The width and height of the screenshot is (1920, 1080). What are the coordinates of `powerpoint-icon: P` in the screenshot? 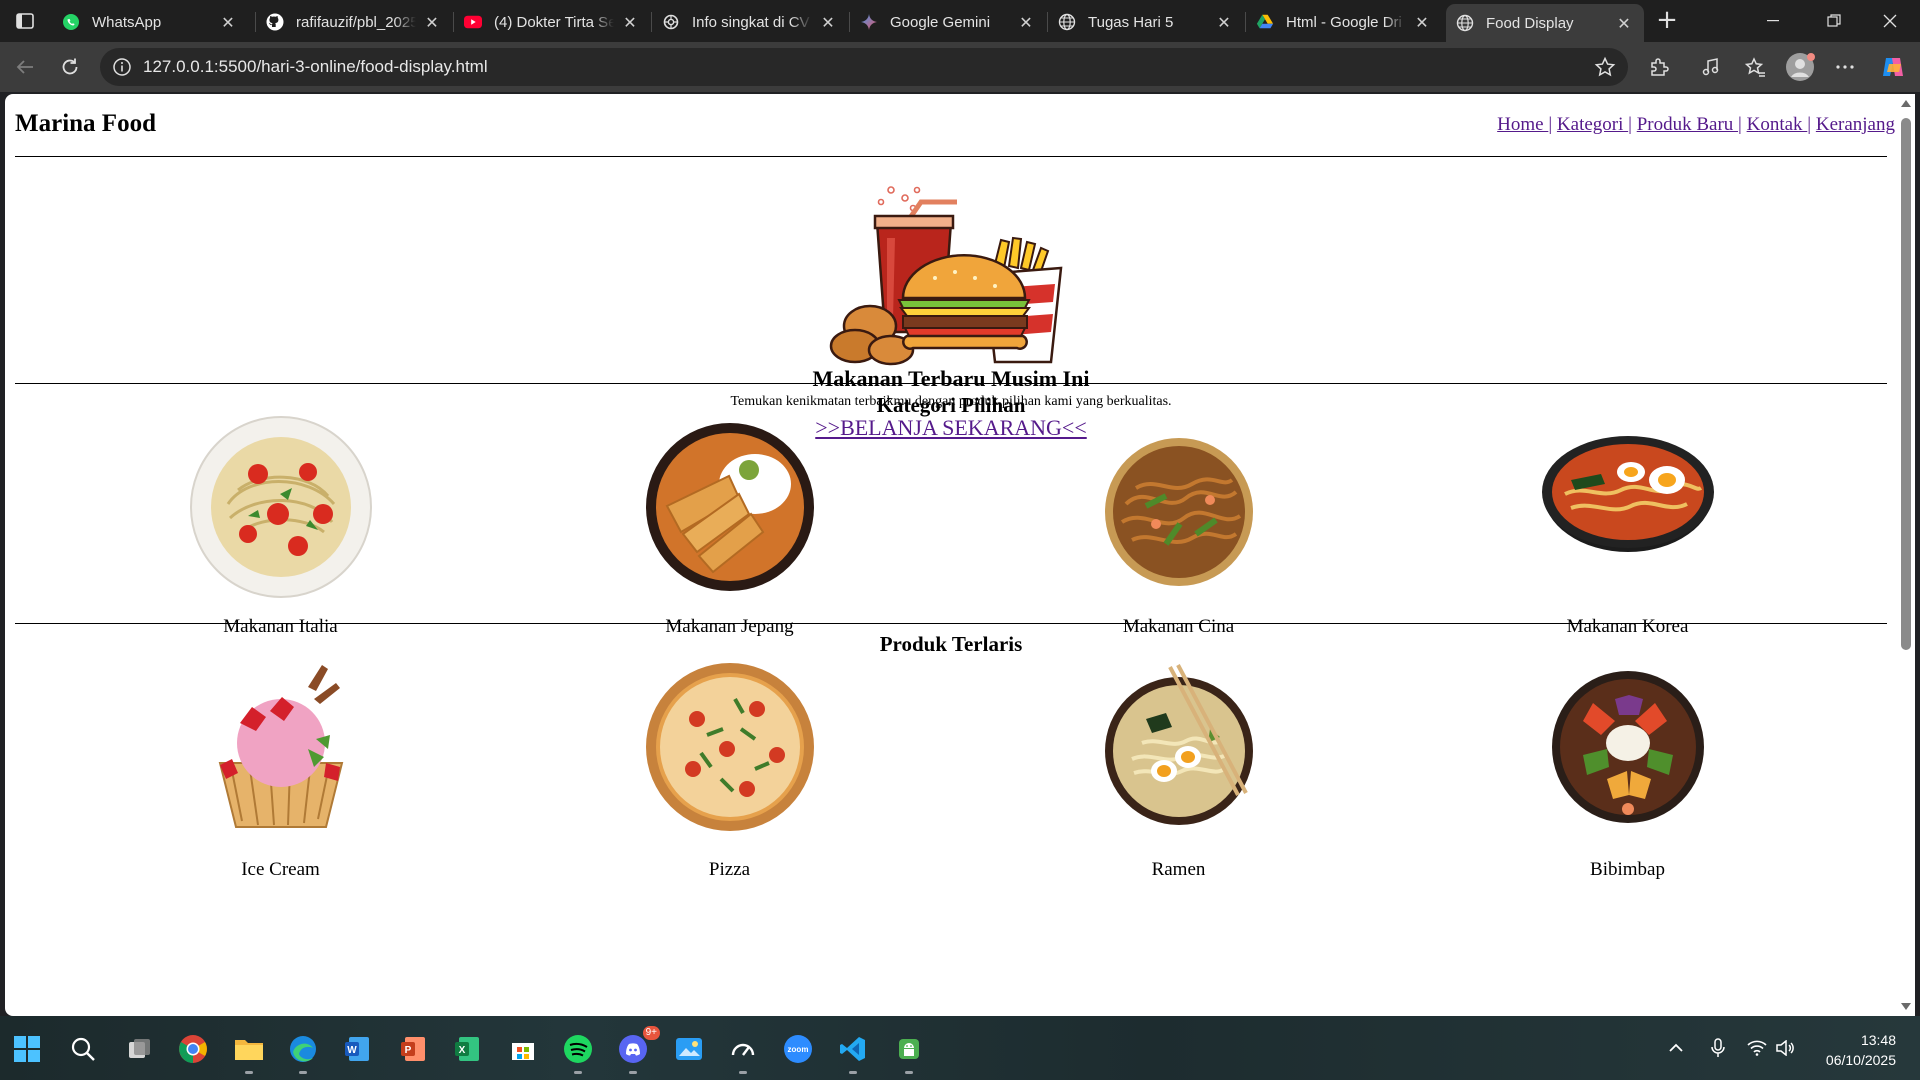 It's located at (413, 1049).